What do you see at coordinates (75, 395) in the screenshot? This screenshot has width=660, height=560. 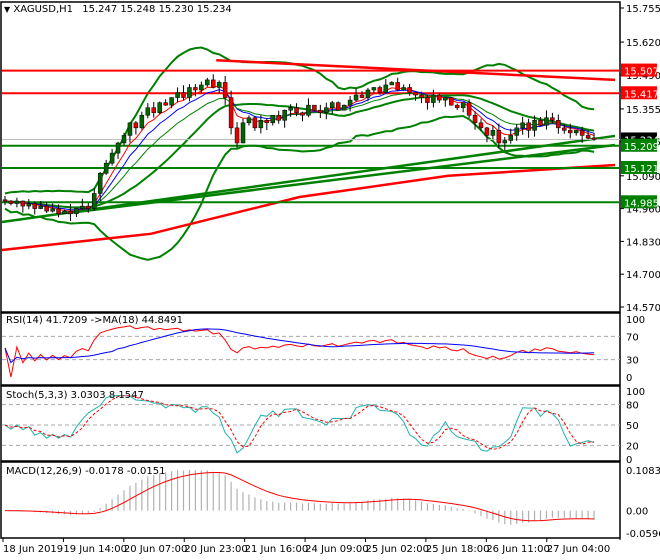 I see `stoch-title: Stoch(5,3,3) 3.0303 8.1547` at bounding box center [75, 395].